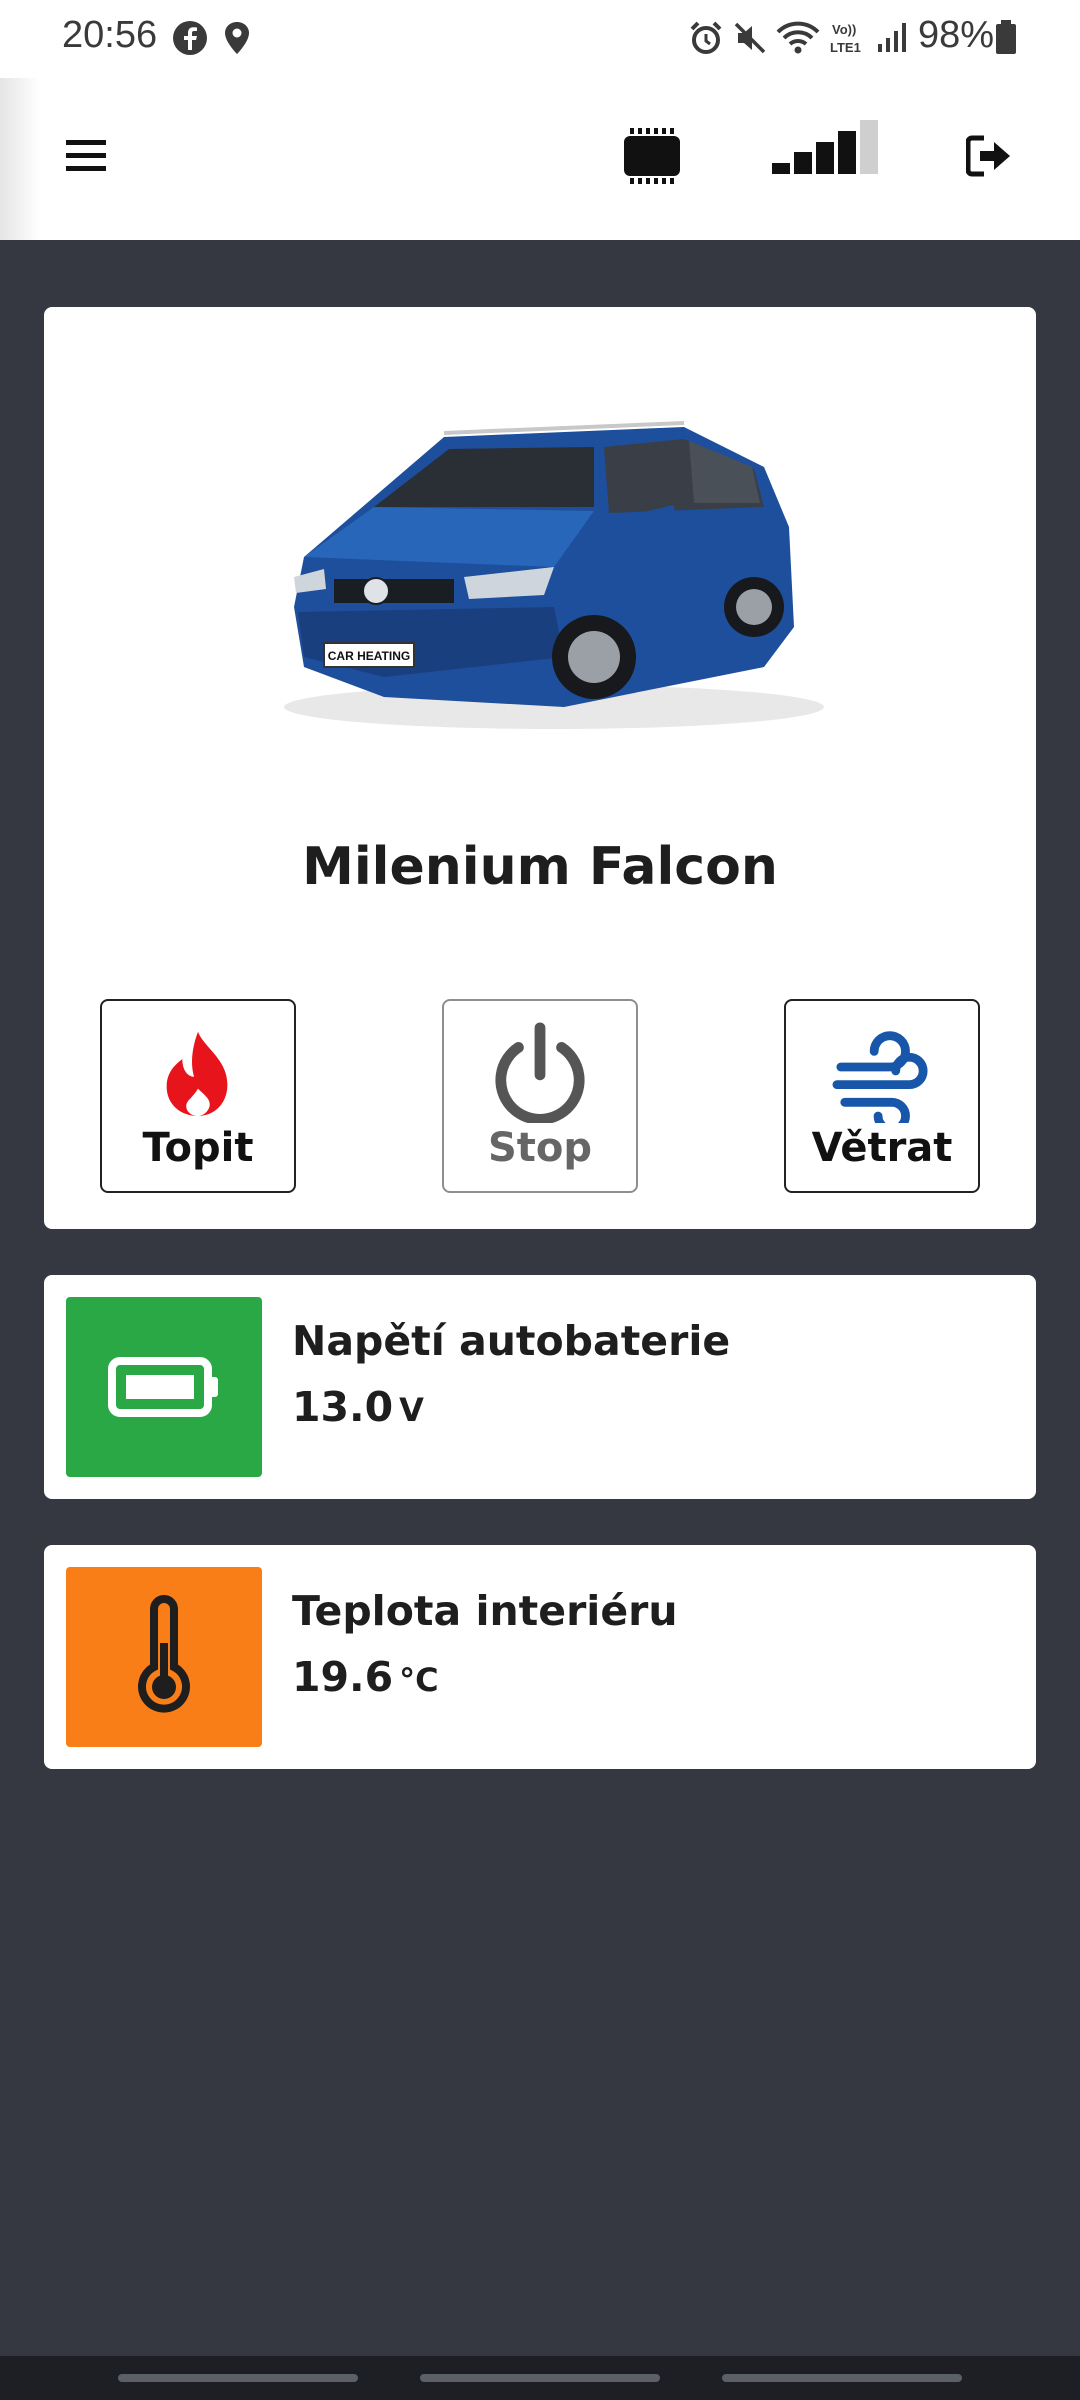 This screenshot has height=2400, width=1080. What do you see at coordinates (540, 1657) in the screenshot?
I see `interior-temperature-card: Teplota interiéru 19.6 °C` at bounding box center [540, 1657].